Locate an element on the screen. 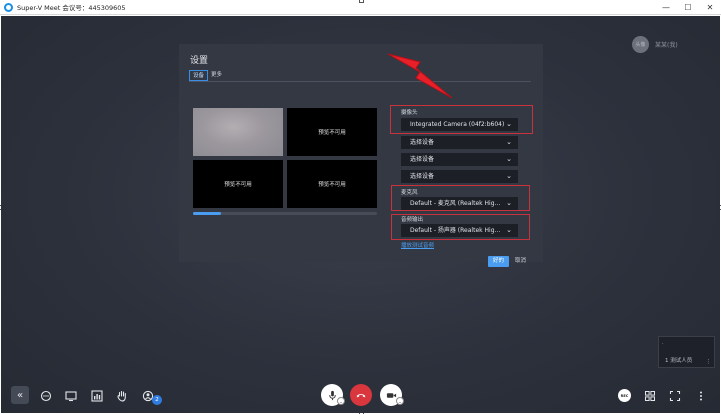 The image size is (721, 414). ok-button: 好的 is located at coordinates (498, 261).